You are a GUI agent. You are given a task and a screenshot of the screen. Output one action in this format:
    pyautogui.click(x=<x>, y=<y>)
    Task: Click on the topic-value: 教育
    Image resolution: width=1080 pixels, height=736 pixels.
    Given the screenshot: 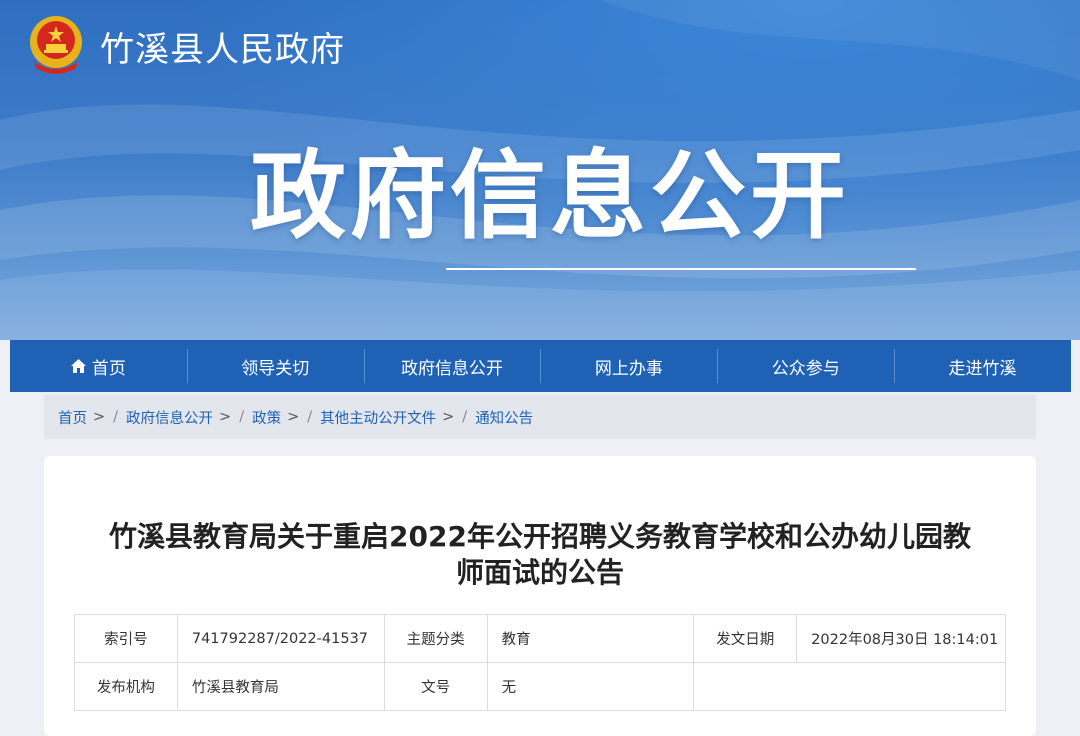 What is the action you would take?
    pyautogui.click(x=590, y=638)
    